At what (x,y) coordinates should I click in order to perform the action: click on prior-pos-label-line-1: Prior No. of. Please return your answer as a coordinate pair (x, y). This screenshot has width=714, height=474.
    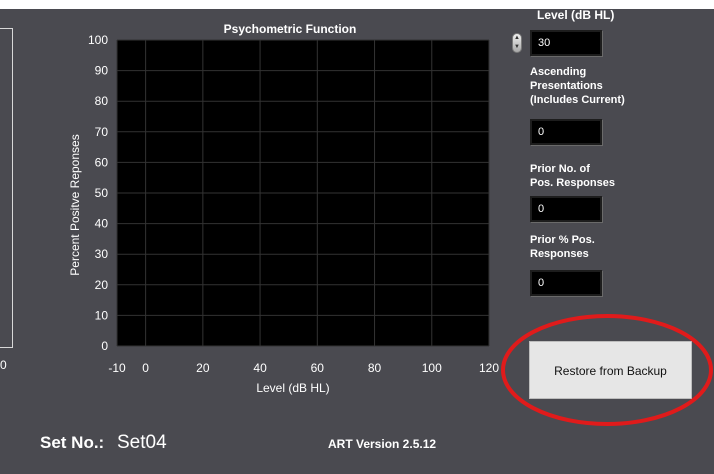
    Looking at the image, I should click on (560, 169).